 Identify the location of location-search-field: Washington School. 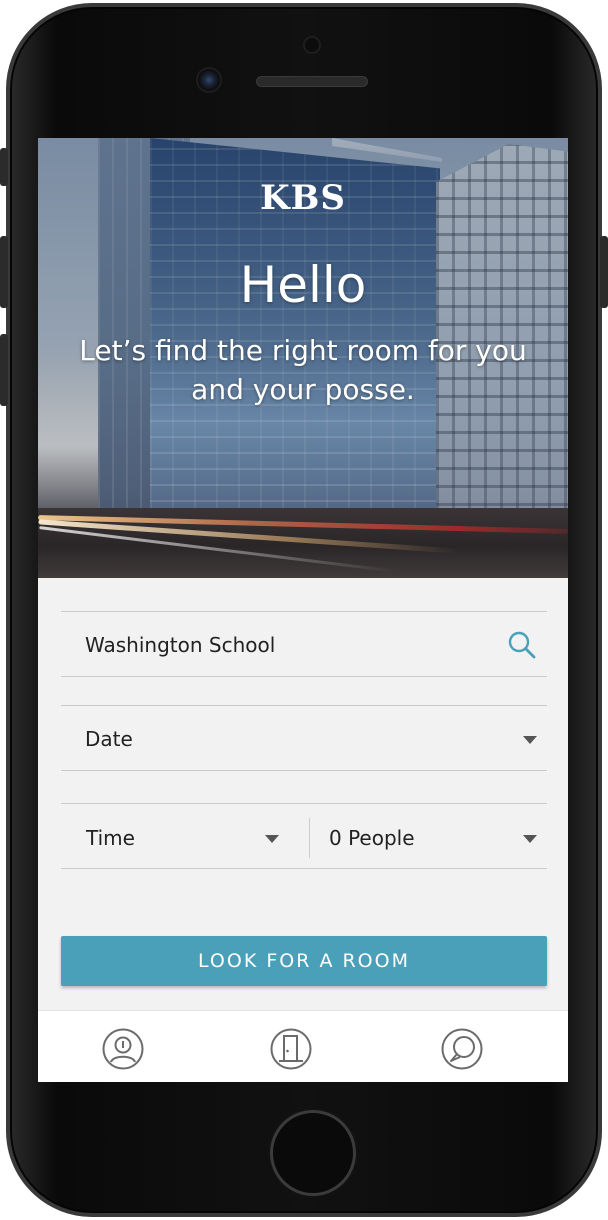
(304, 644).